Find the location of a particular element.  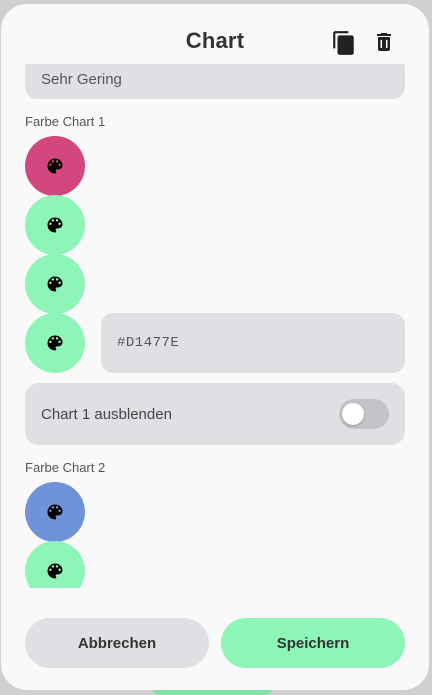

chart1-color-label: Farbe Chart 1 is located at coordinates (65, 121).